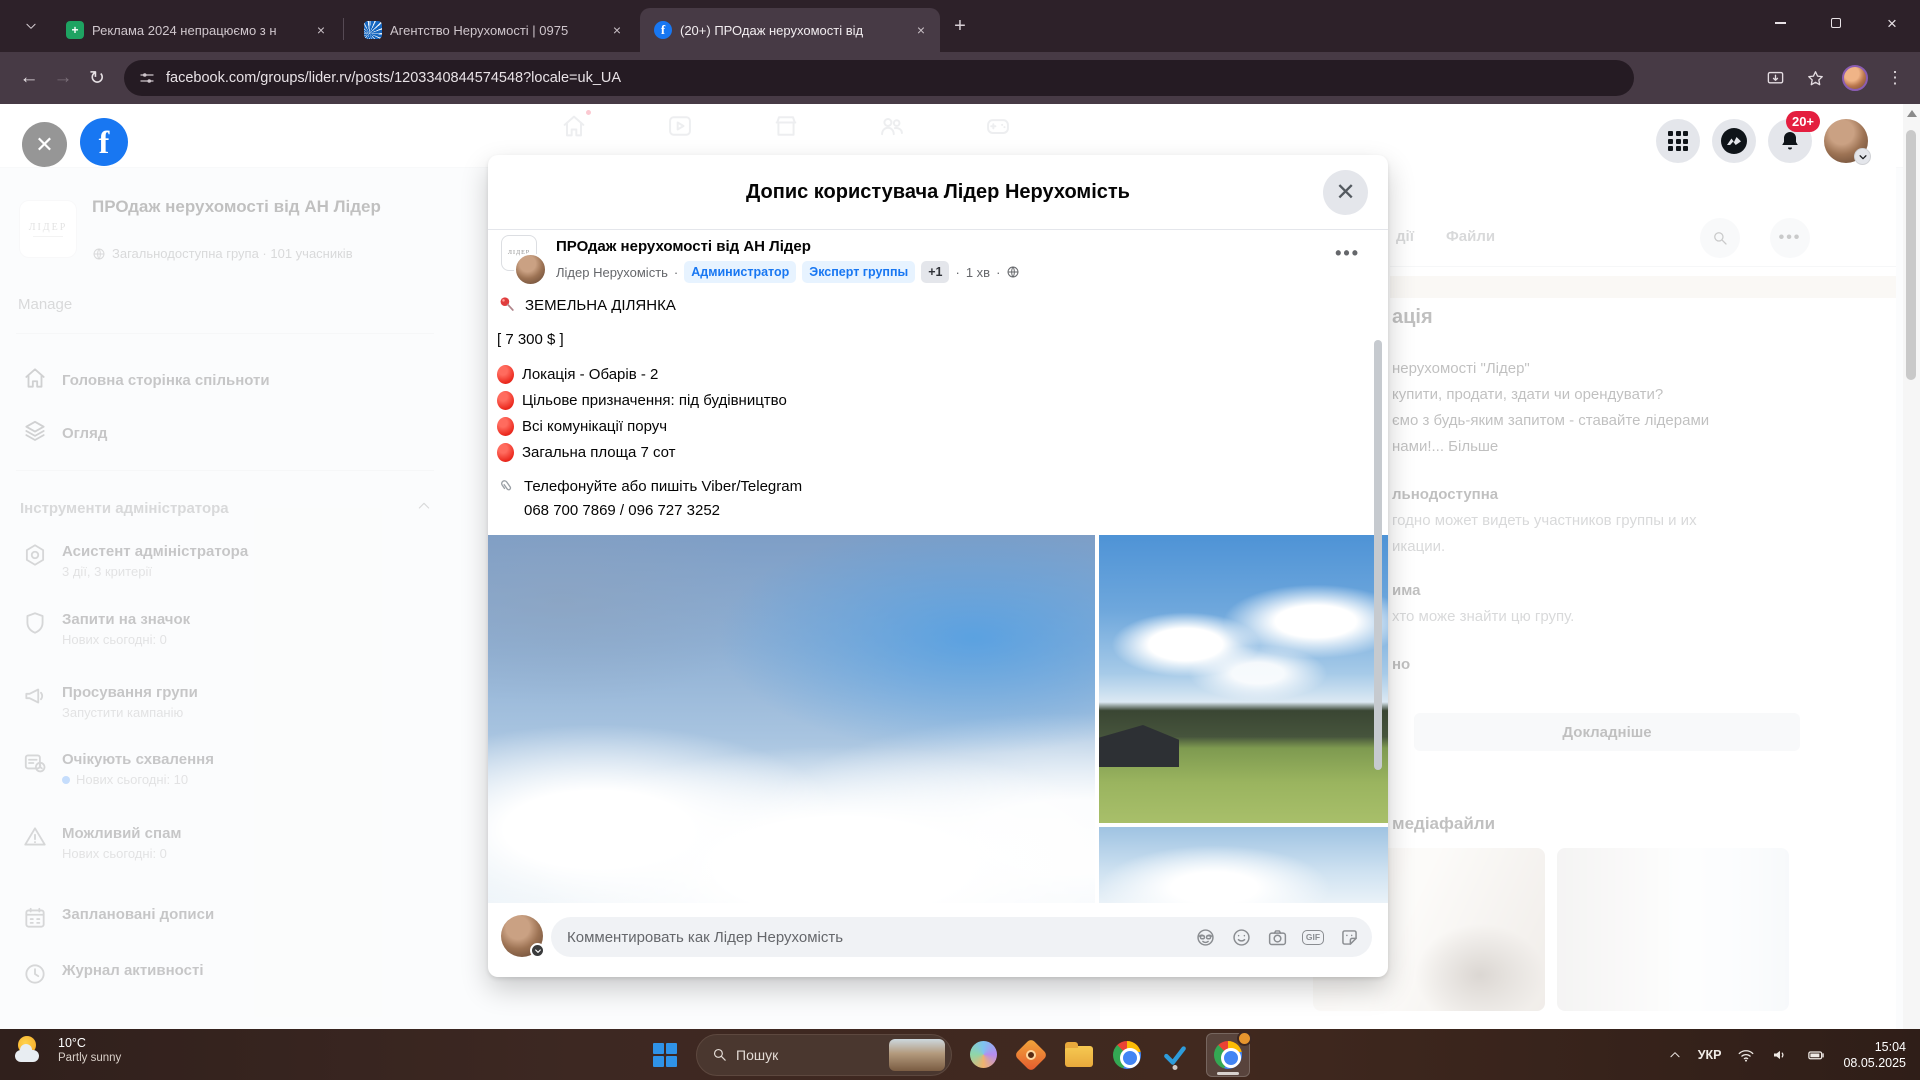  Describe the element at coordinates (1816, 1055) in the screenshot. I see `battery-icon` at that location.